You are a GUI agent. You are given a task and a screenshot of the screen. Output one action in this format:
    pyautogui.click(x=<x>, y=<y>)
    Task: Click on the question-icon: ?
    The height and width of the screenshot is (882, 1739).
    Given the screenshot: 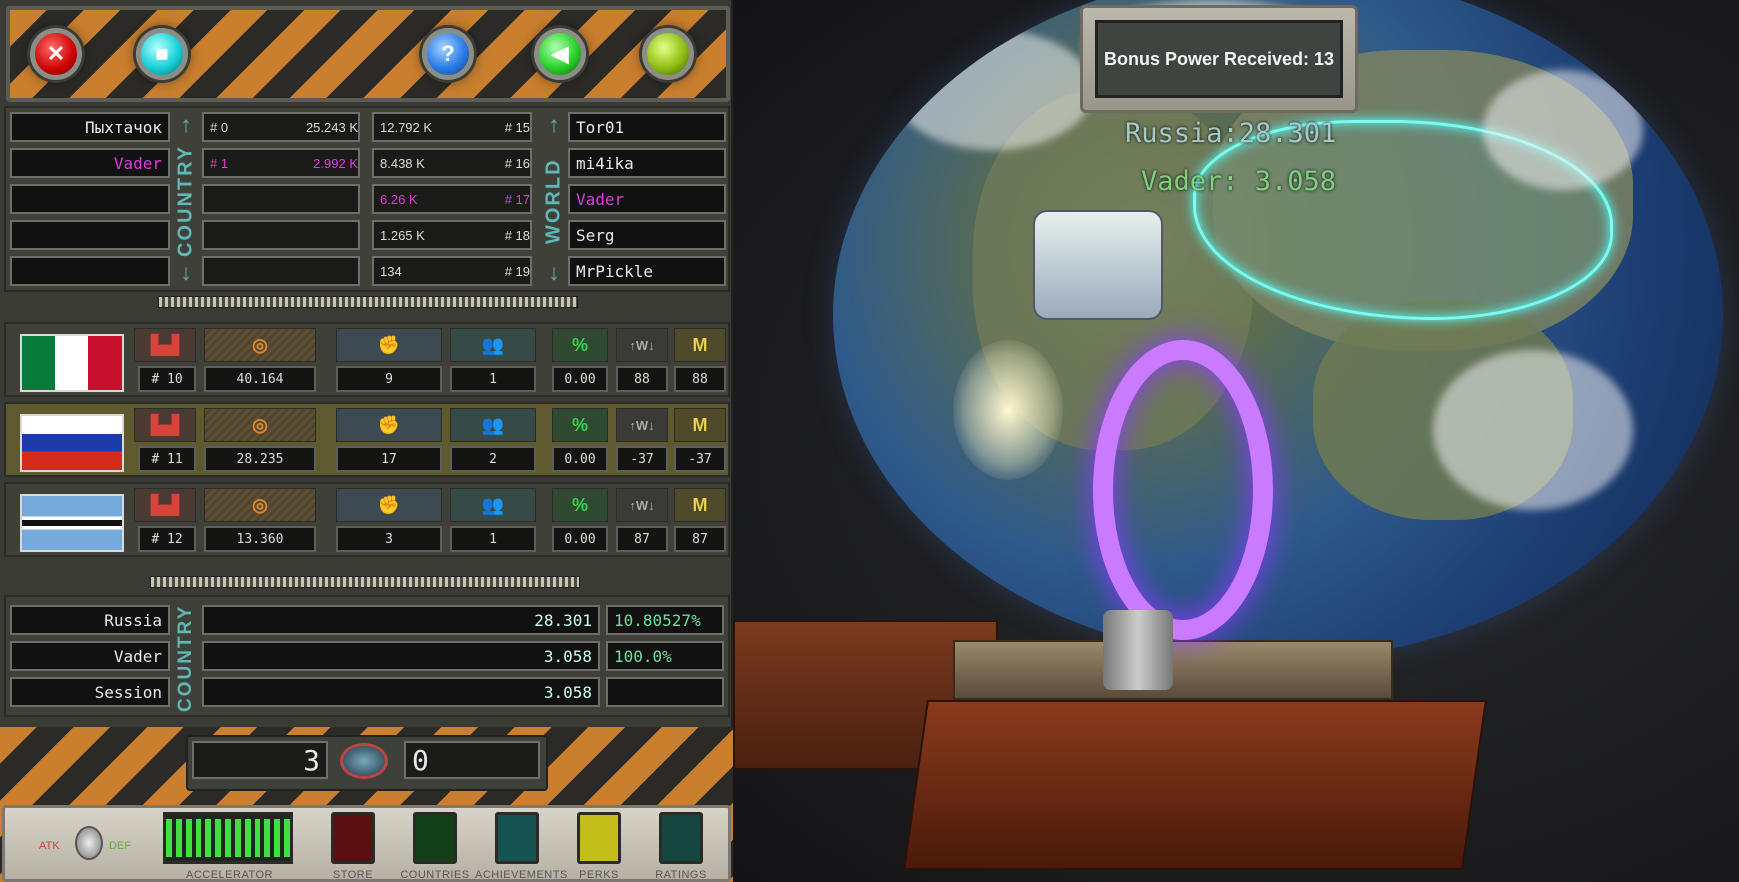 What is the action you would take?
    pyautogui.click(x=448, y=53)
    